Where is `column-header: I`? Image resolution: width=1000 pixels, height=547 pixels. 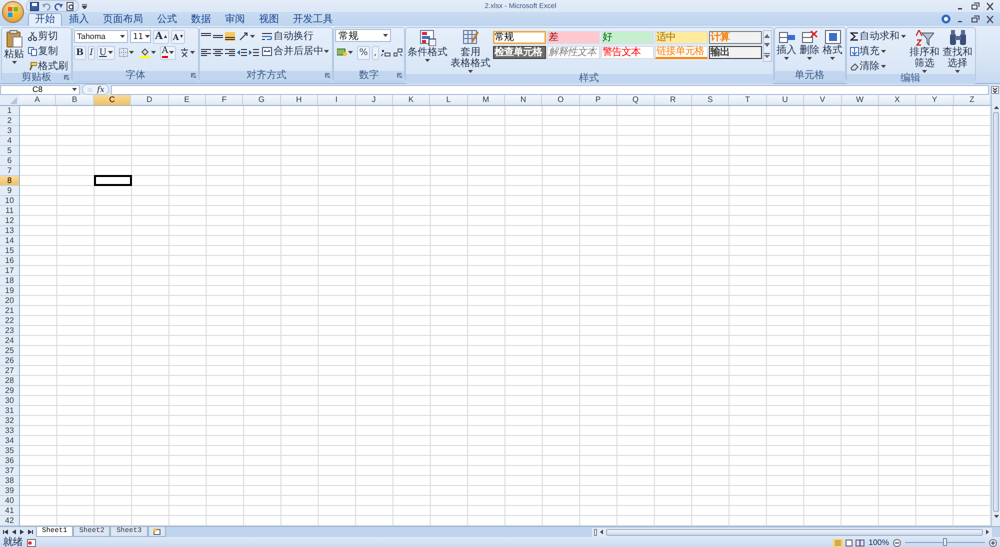
column-header: I is located at coordinates (337, 100).